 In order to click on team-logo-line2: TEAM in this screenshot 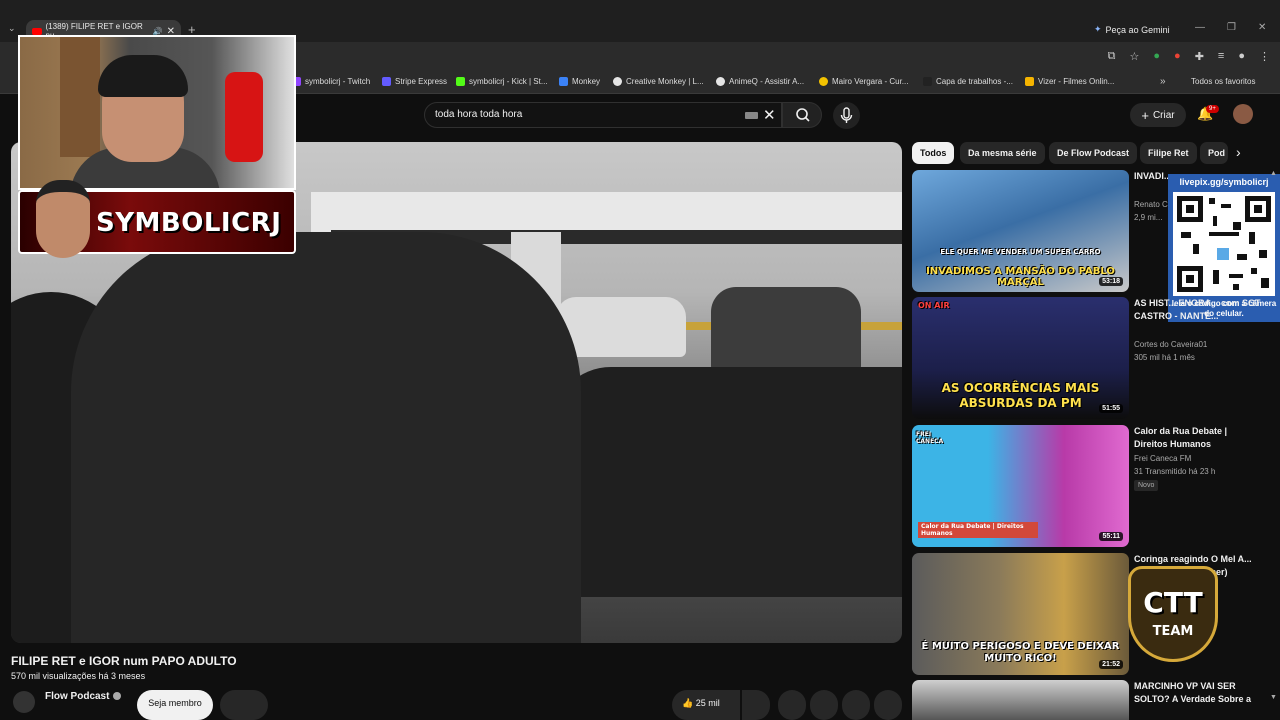, I will do `click(1173, 631)`.